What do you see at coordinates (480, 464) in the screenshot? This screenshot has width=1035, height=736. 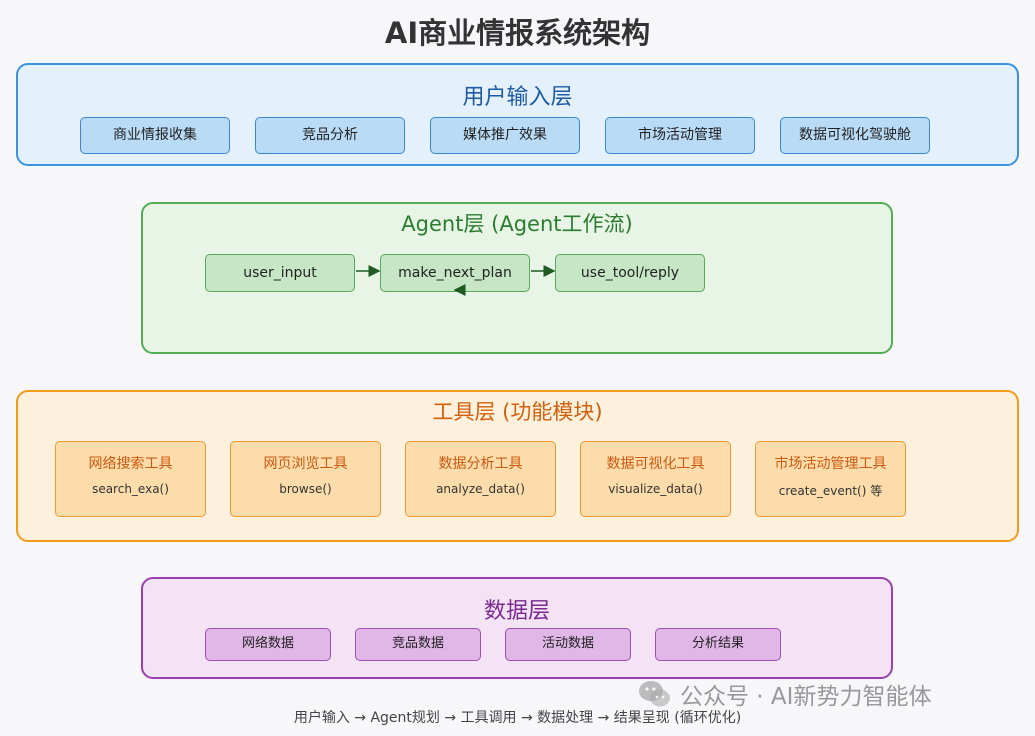 I see `tool-name: 数据分析工具` at bounding box center [480, 464].